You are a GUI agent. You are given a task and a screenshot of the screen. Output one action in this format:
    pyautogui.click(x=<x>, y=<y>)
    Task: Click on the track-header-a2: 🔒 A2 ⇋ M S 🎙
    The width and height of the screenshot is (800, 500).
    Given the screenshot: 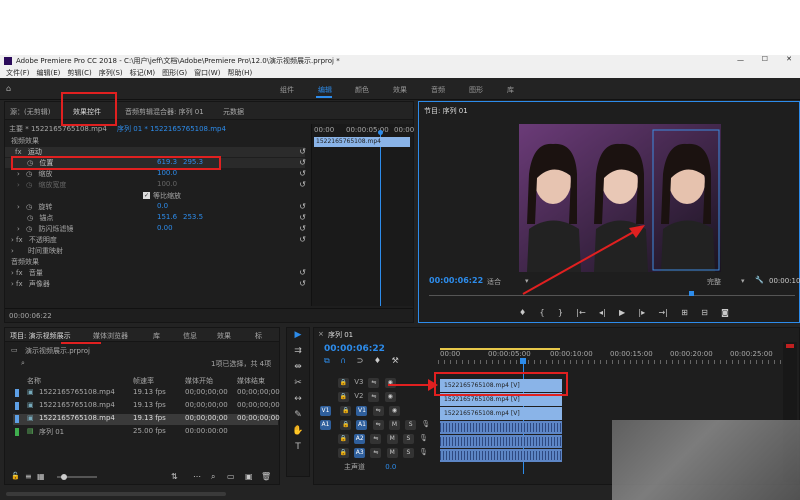 What is the action you would take?
    pyautogui.click(x=374, y=441)
    